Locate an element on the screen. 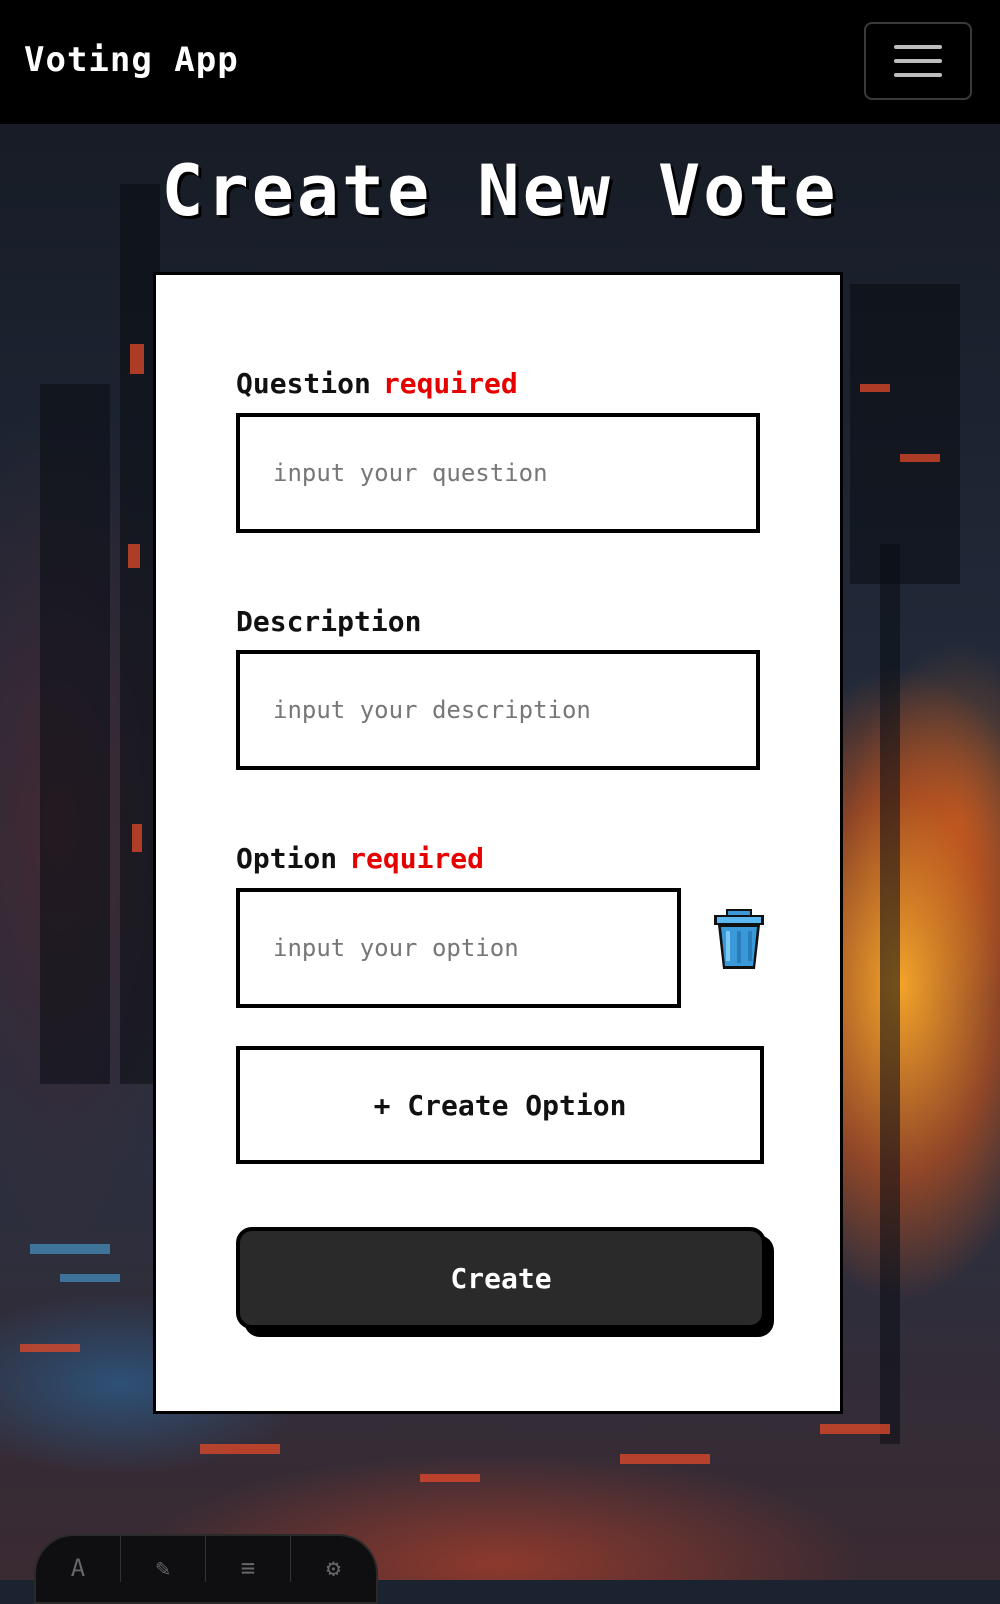 Image resolution: width=1000 pixels, height=1604 pixels. option-label: Option required is located at coordinates (360, 858).